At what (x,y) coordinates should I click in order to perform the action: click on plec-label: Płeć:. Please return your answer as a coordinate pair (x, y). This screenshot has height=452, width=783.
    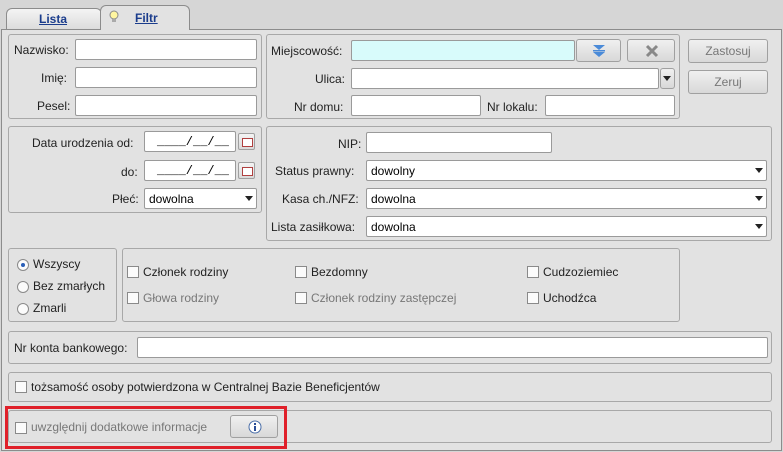
    Looking at the image, I should click on (125, 199).